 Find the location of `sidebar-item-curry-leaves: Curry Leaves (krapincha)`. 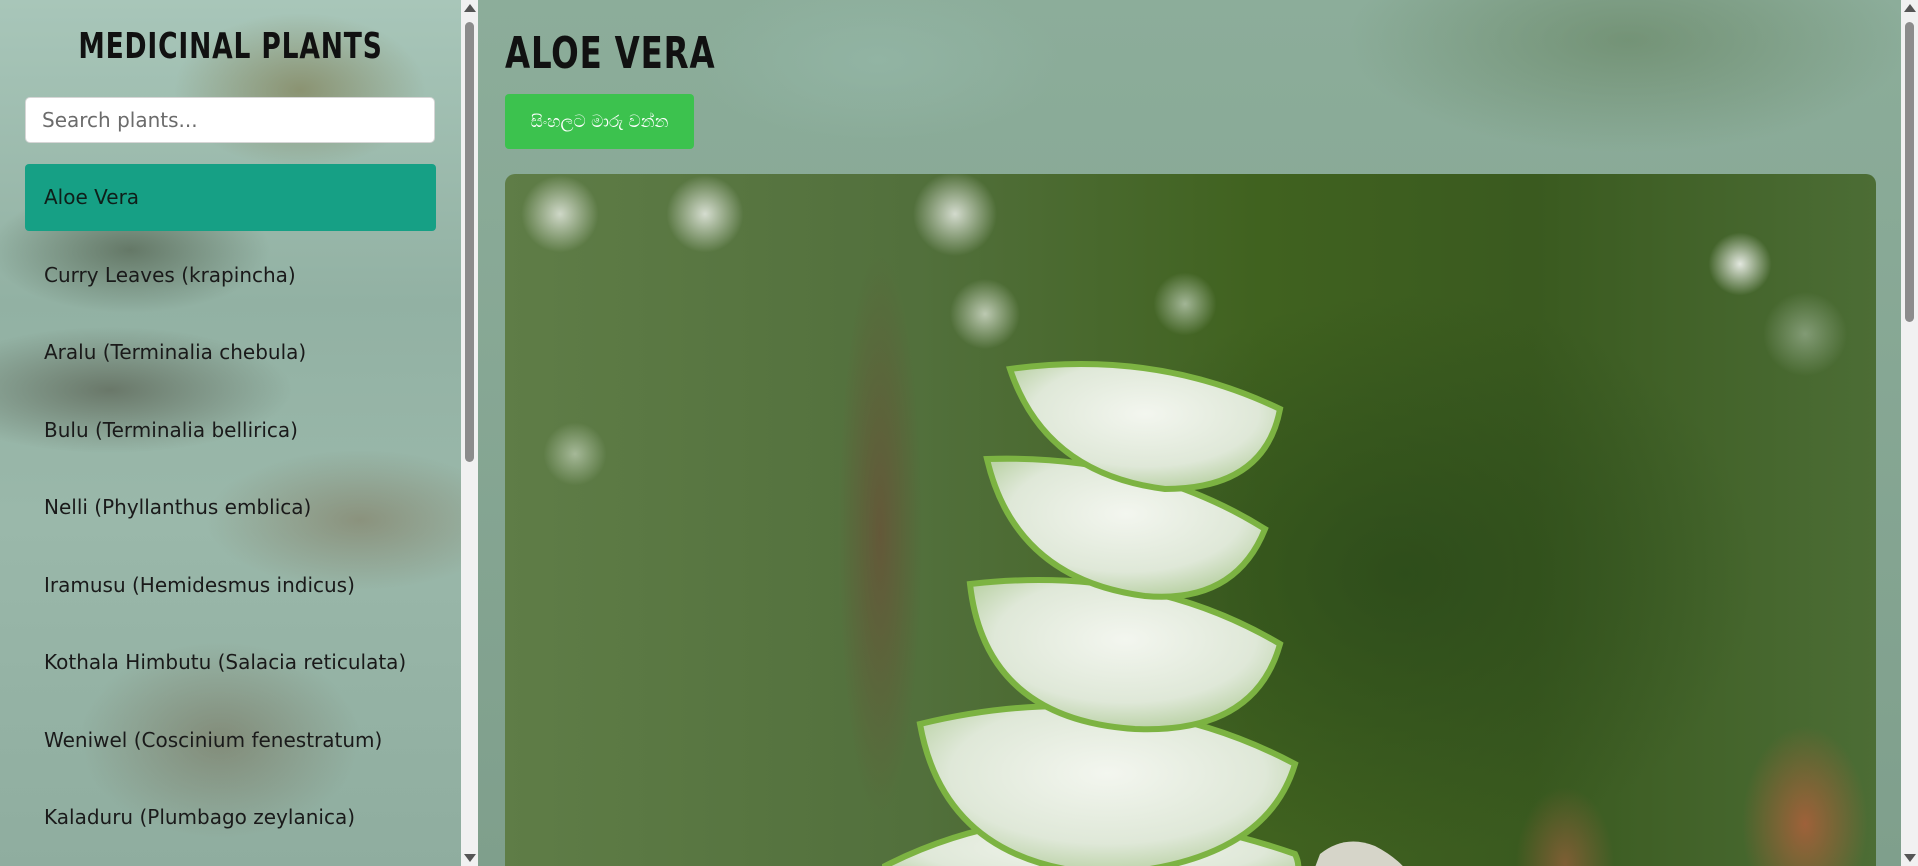

sidebar-item-curry-leaves: Curry Leaves (krapincha) is located at coordinates (230, 275).